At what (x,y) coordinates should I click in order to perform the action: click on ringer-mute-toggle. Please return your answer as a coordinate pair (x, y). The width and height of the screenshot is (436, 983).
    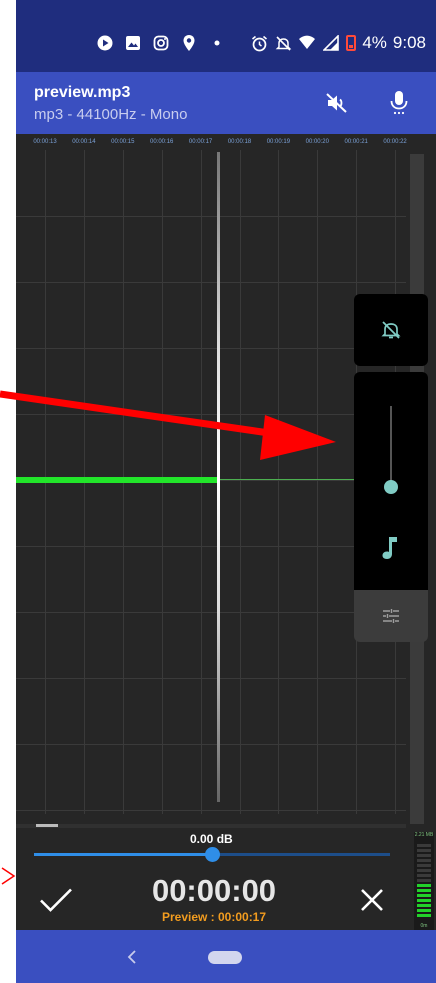
    Looking at the image, I should click on (391, 330).